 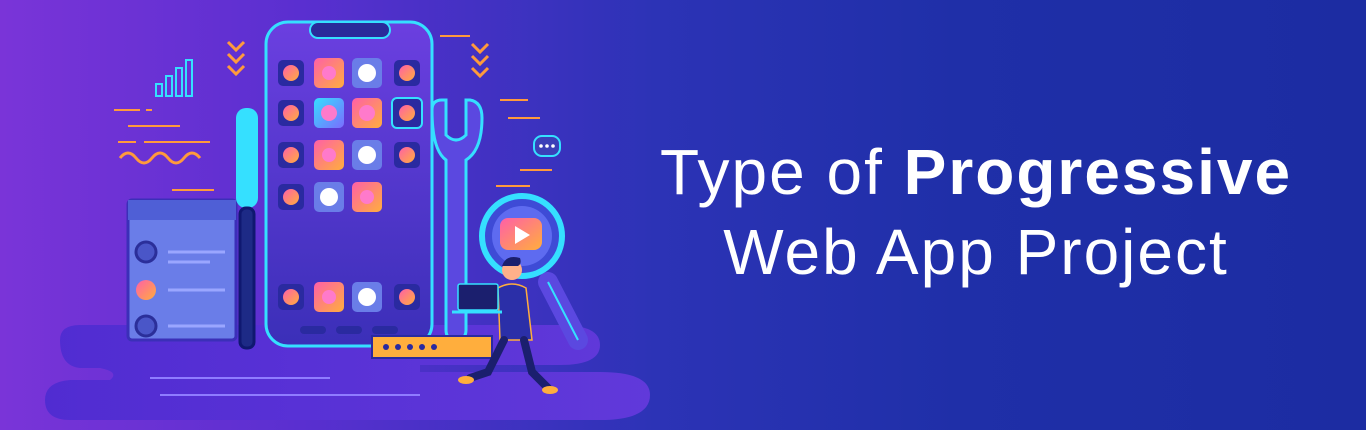 What do you see at coordinates (349, 184) in the screenshot?
I see `smartphone-icon` at bounding box center [349, 184].